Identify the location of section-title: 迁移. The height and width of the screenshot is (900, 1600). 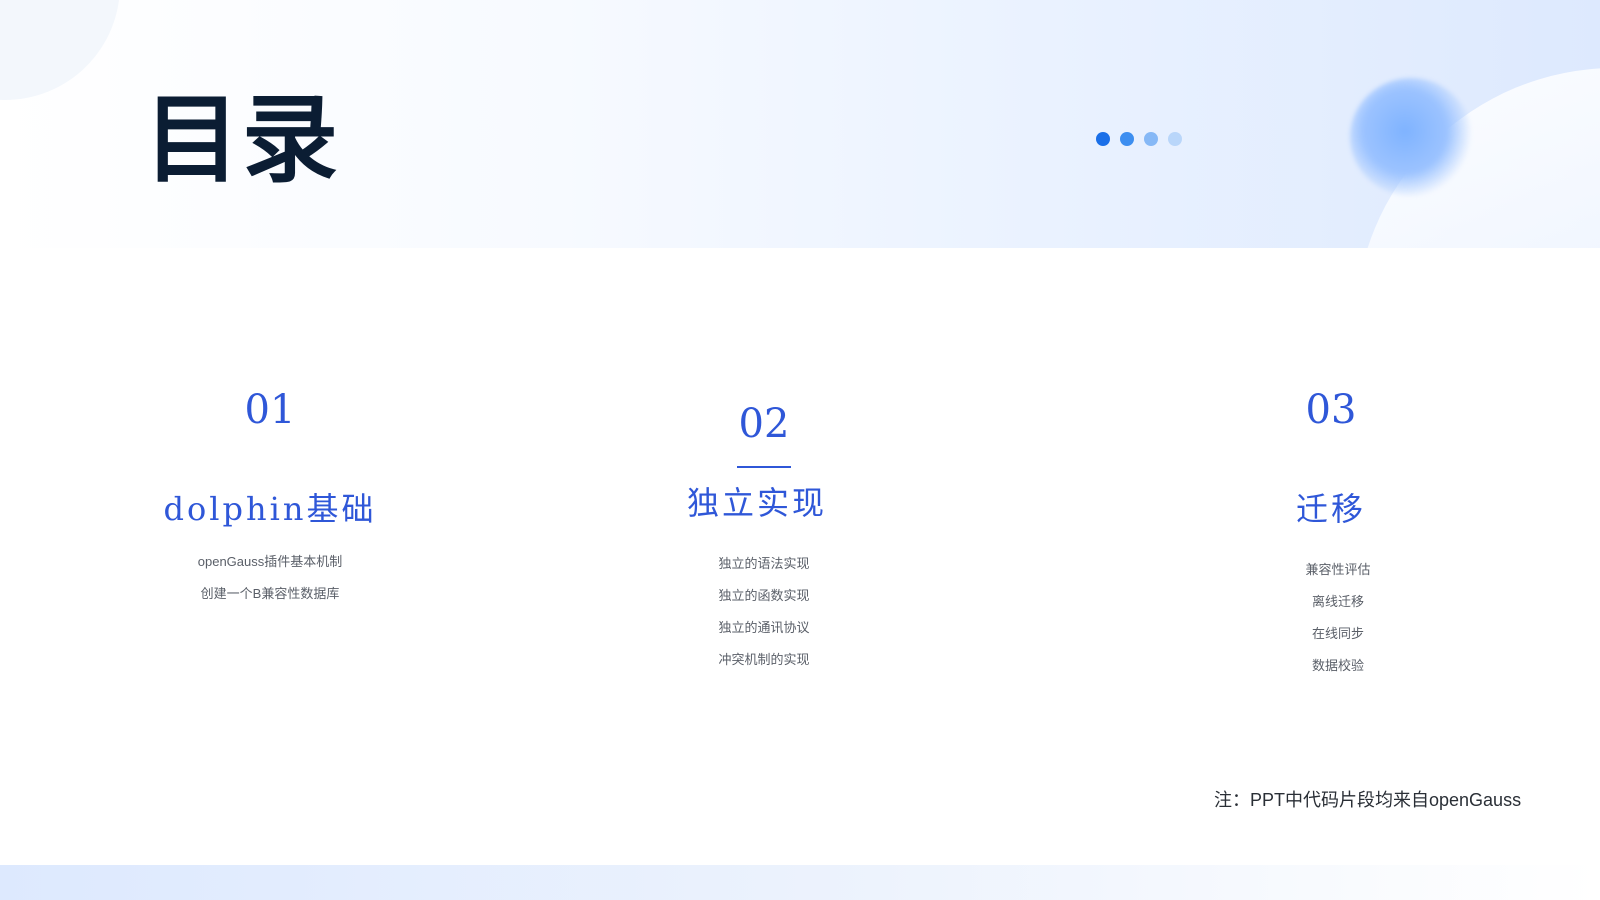
(1330, 509).